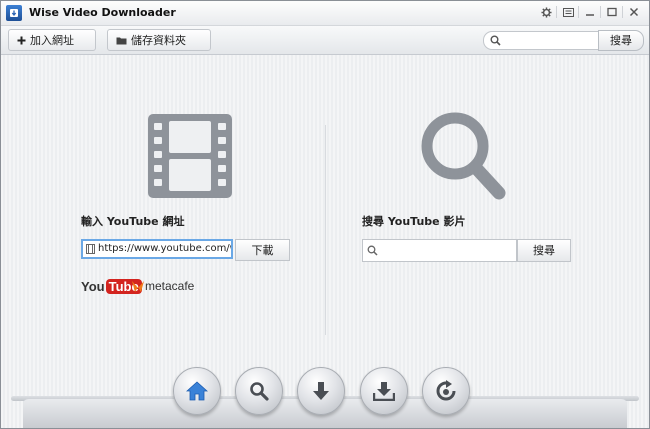 This screenshot has height=429, width=650. I want to click on save-download-icon, so click(384, 391).